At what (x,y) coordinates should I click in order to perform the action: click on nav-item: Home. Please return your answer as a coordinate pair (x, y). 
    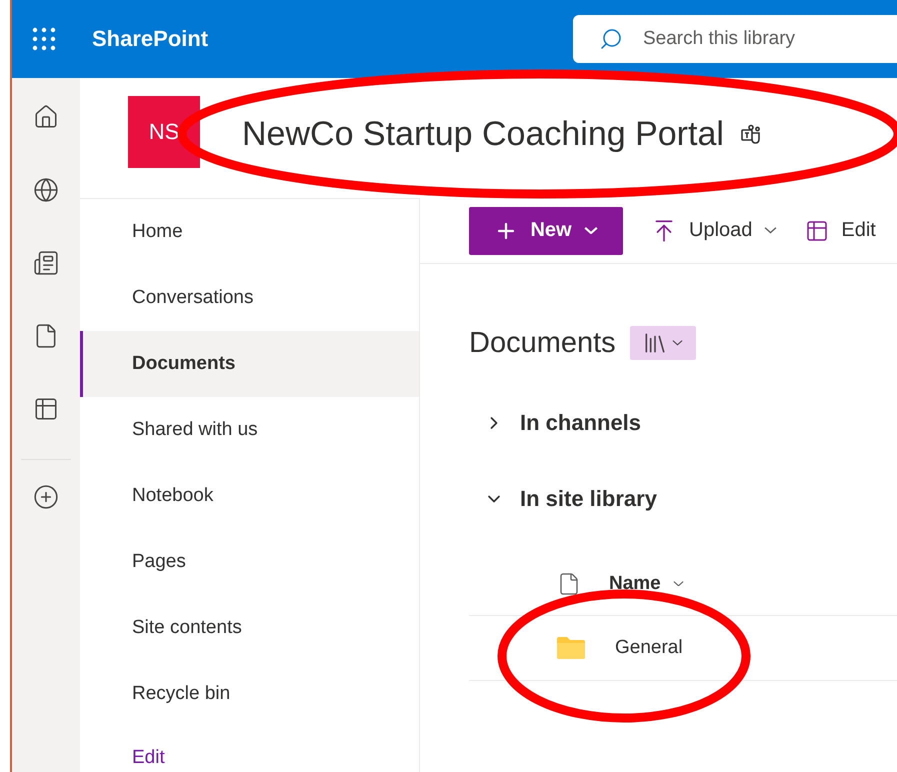
    Looking at the image, I should click on (249, 232).